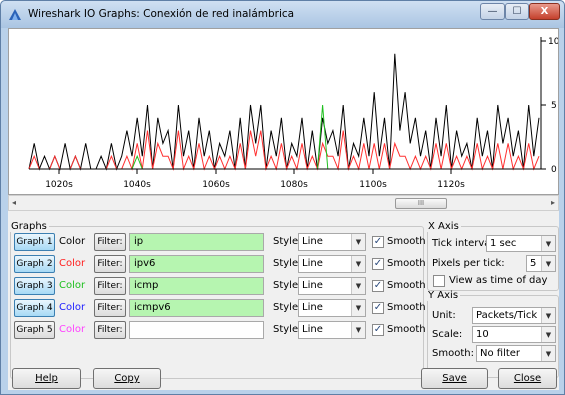 The height and width of the screenshot is (395, 565). What do you see at coordinates (439, 281) in the screenshot?
I see `view-as-time-checkbox` at bounding box center [439, 281].